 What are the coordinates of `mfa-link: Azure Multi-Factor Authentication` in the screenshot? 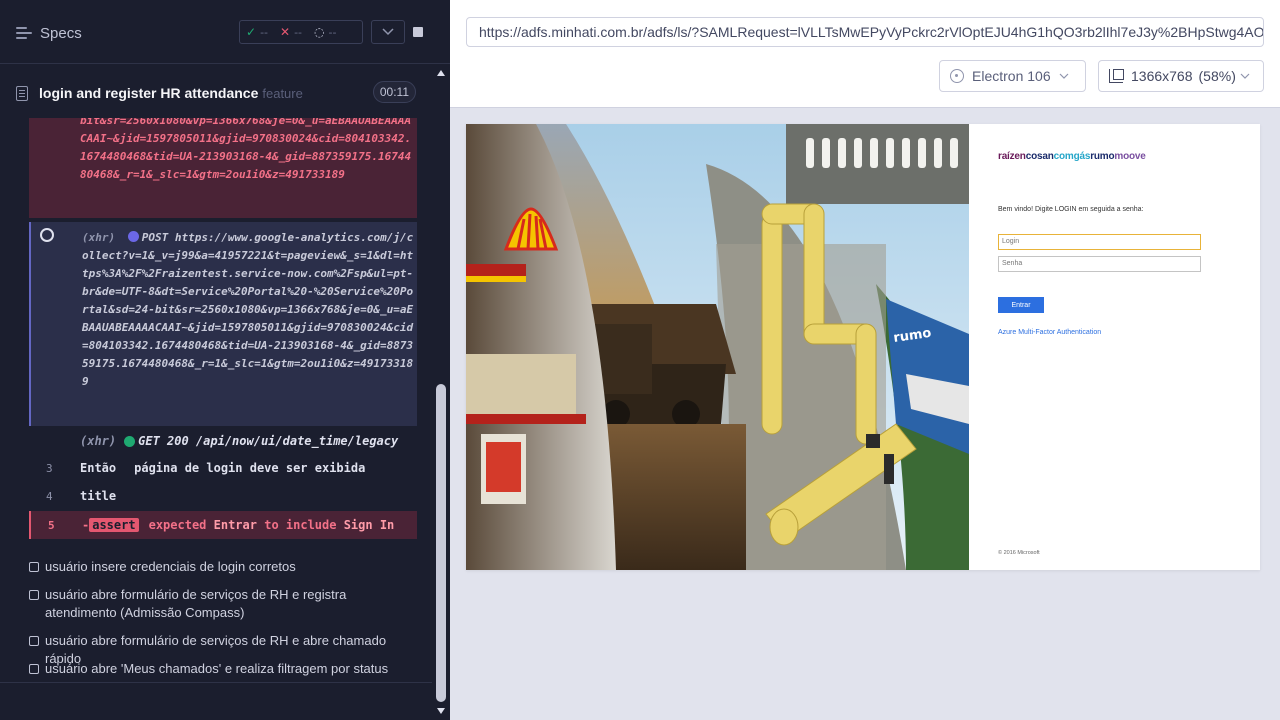 It's located at (1049, 332).